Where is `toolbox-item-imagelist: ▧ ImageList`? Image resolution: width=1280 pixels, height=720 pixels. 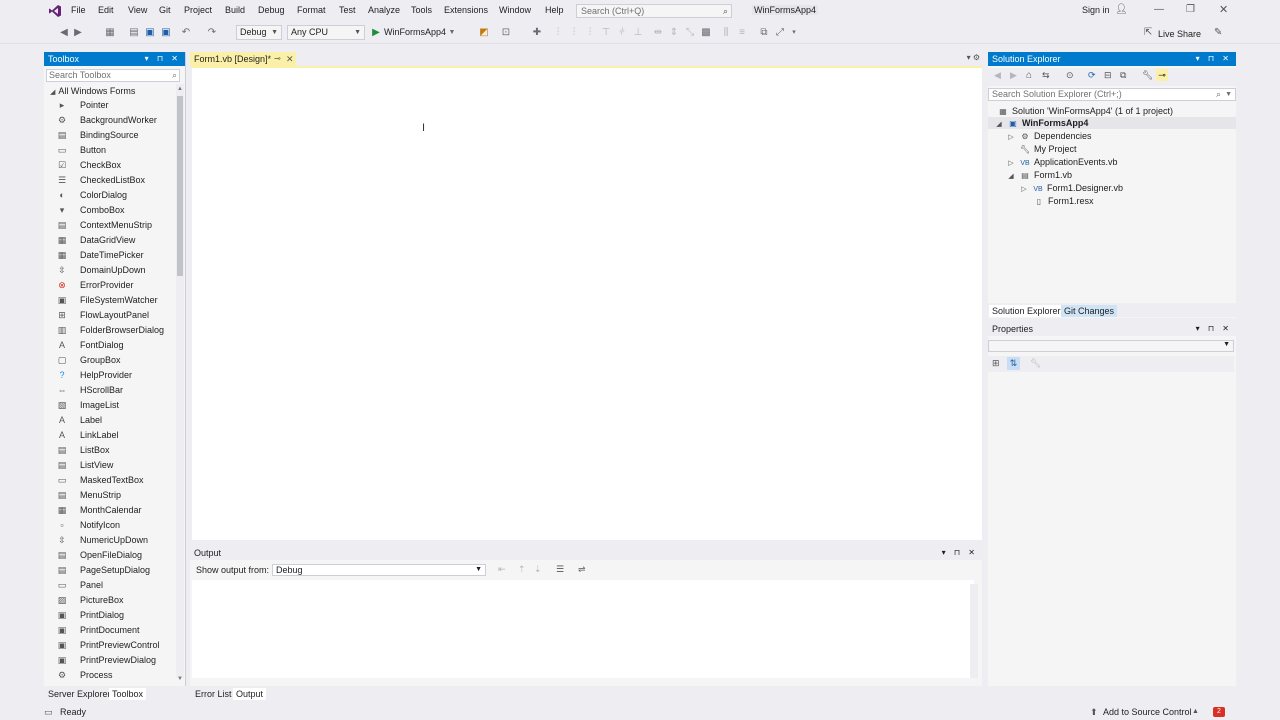
toolbox-item-imagelist: ▧ ImageList is located at coordinates (87, 405).